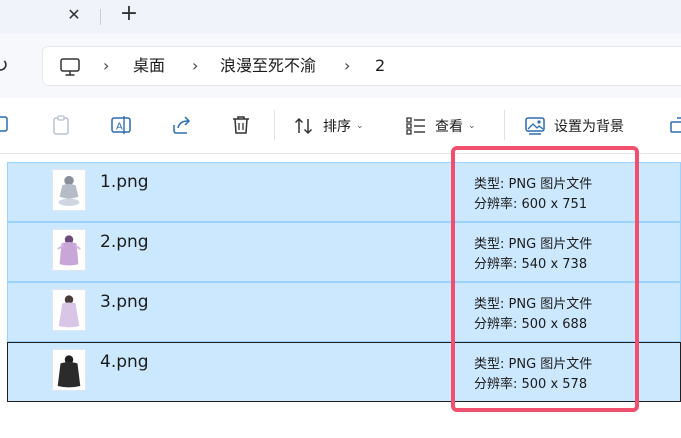  What do you see at coordinates (344, 192) in the screenshot?
I see `list-item: 1.png 类型: PNG 图片文件 分辨率: 600 x 751` at bounding box center [344, 192].